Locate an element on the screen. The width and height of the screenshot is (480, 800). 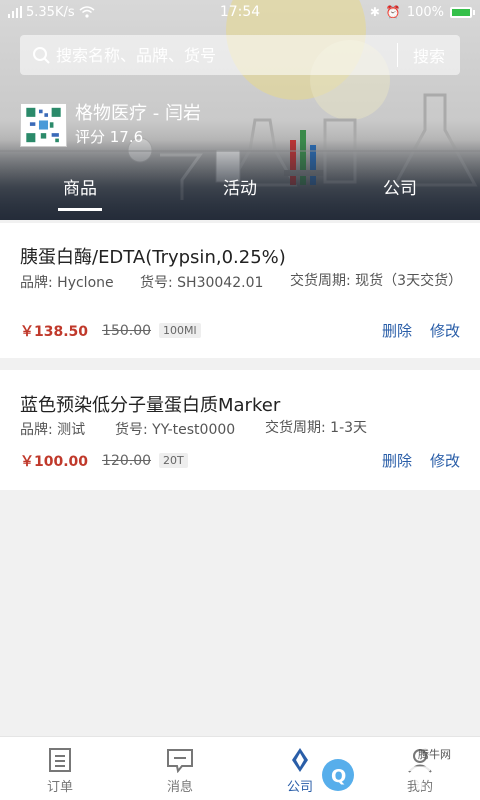
product-price: ￥100.00 is located at coordinates (54, 461).